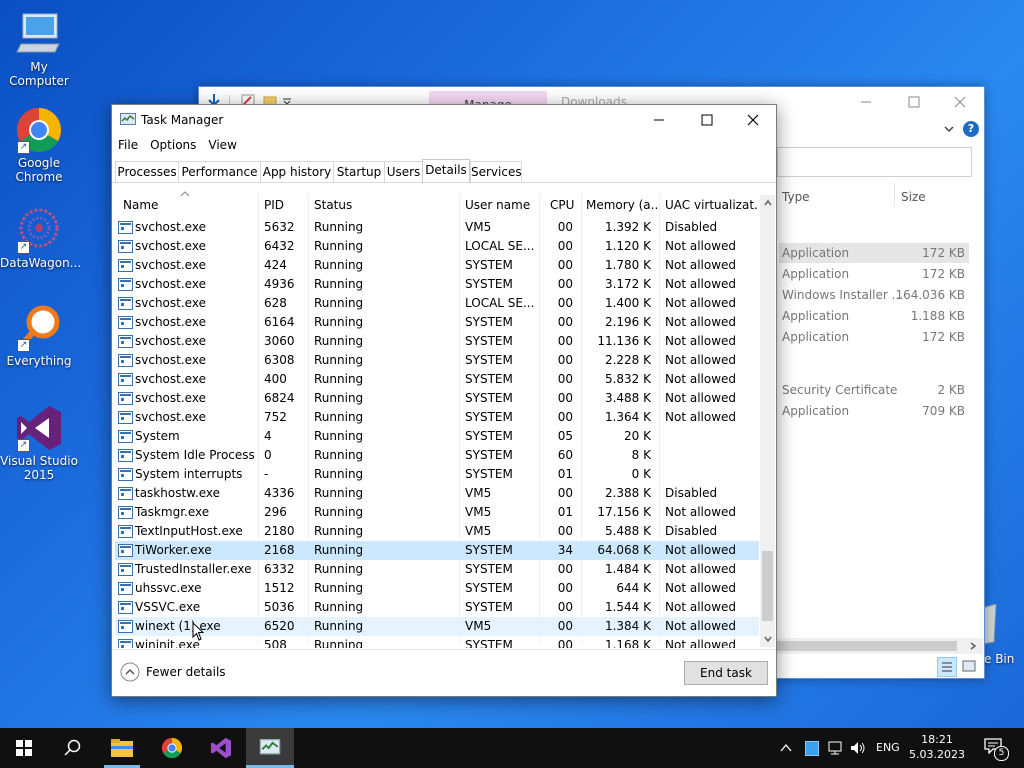 This screenshot has width=1024, height=768. What do you see at coordinates (188, 205) in the screenshot?
I see `column-header-name: Name` at bounding box center [188, 205].